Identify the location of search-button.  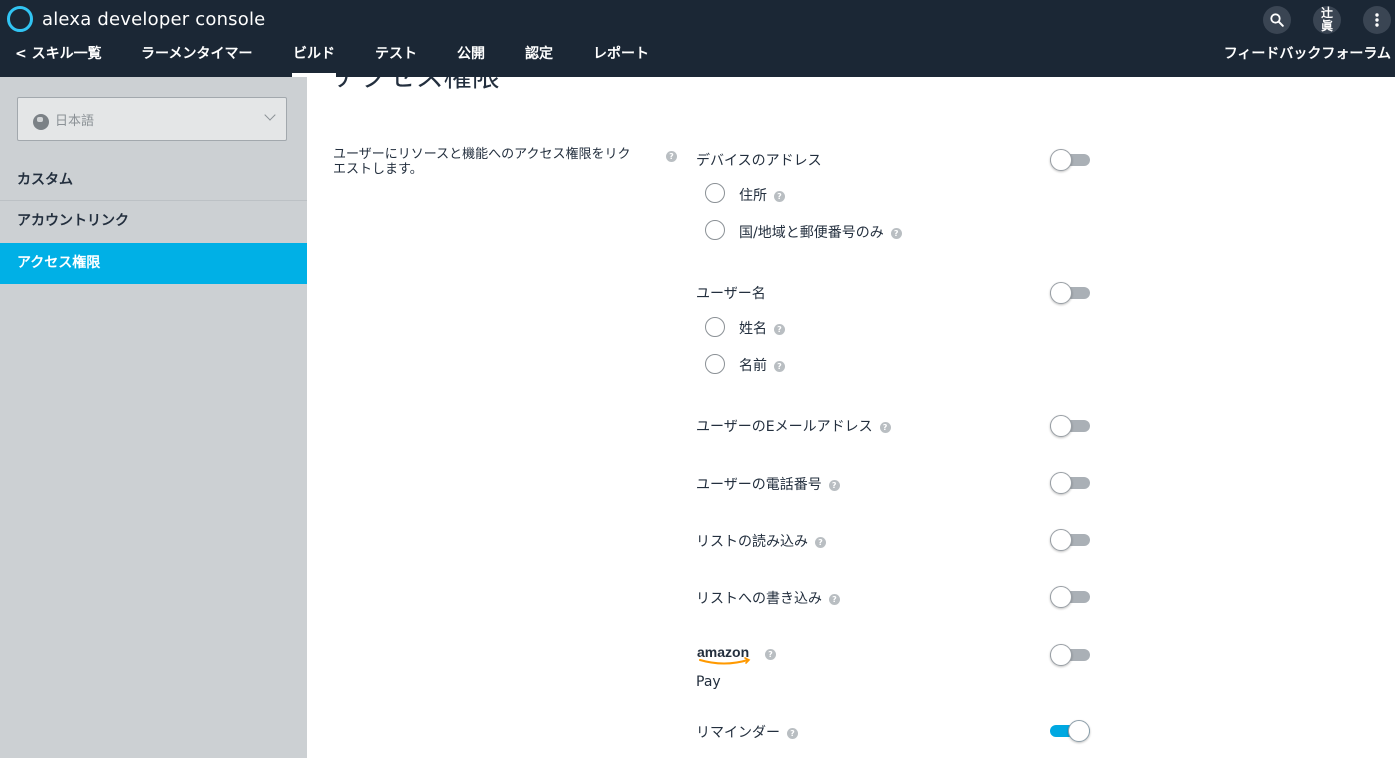
(1277, 20).